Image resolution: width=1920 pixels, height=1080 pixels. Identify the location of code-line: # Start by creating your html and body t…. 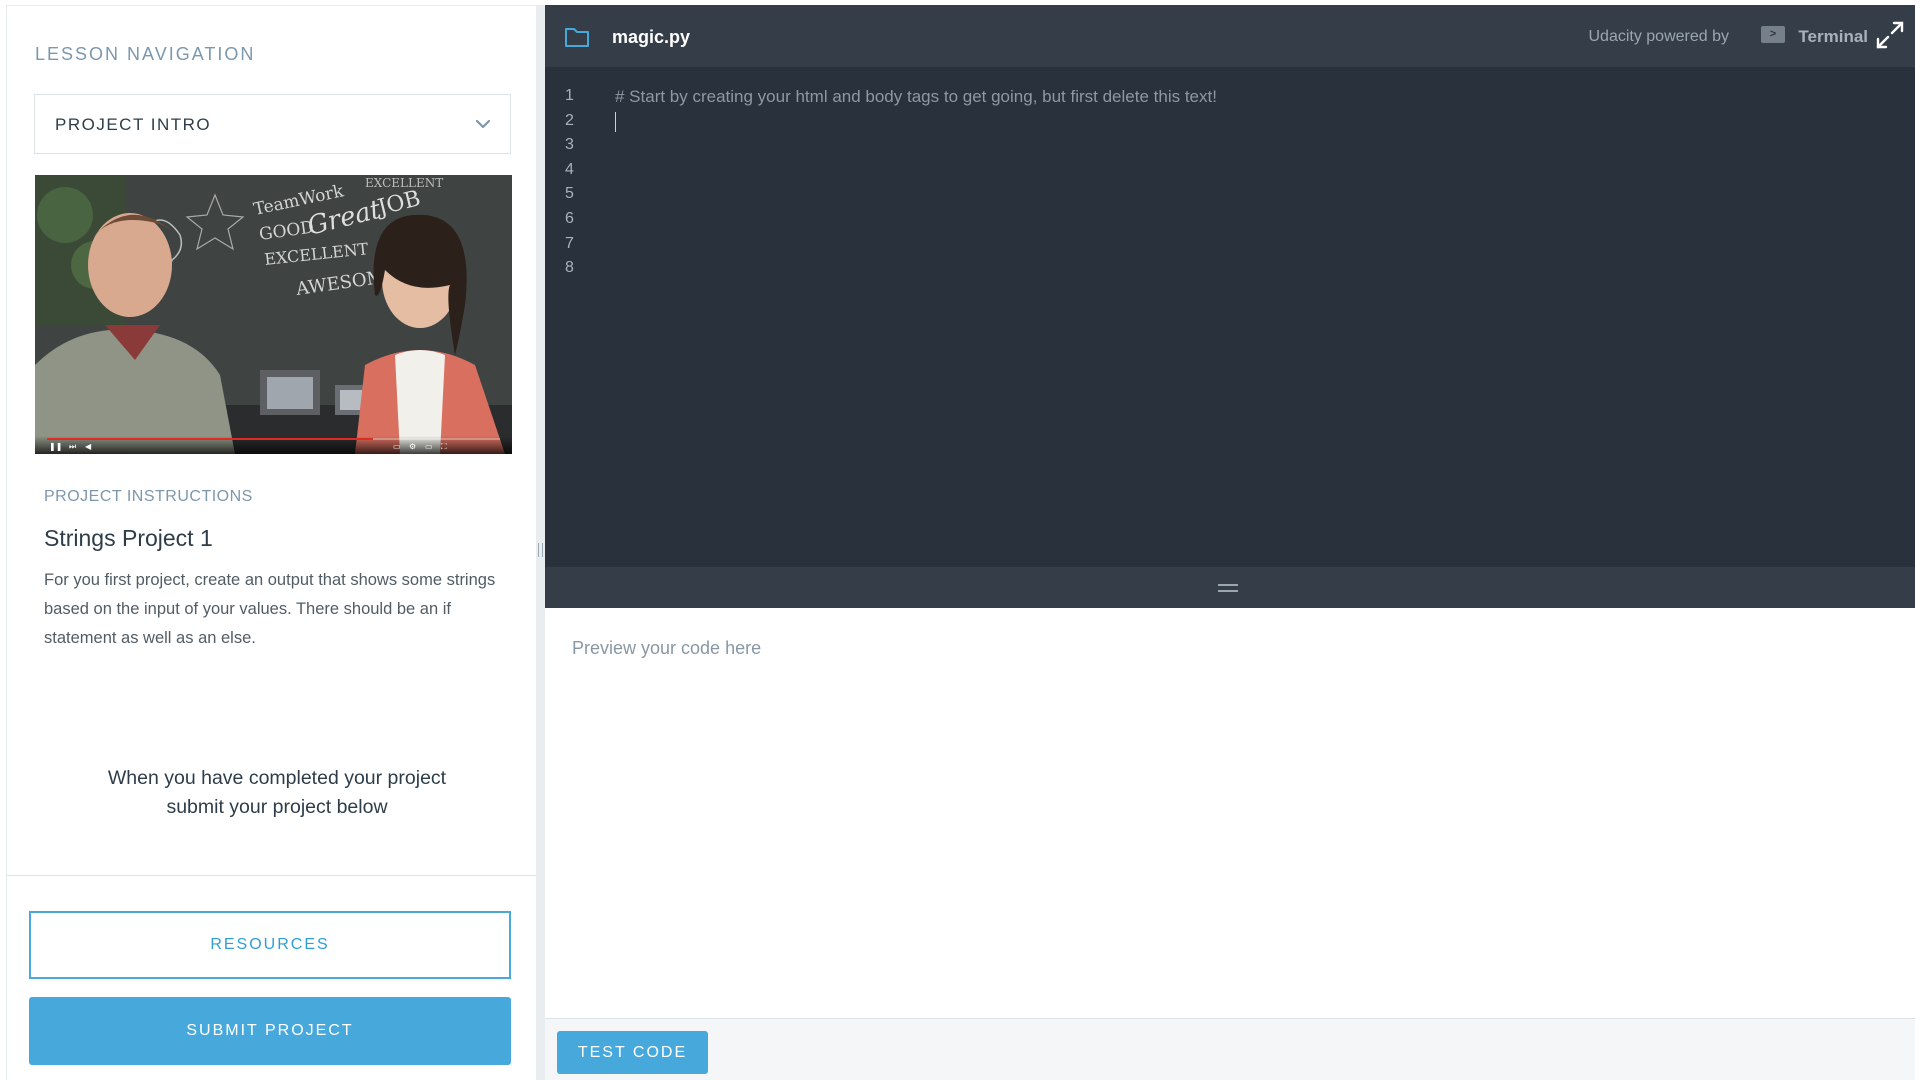
(1250, 99).